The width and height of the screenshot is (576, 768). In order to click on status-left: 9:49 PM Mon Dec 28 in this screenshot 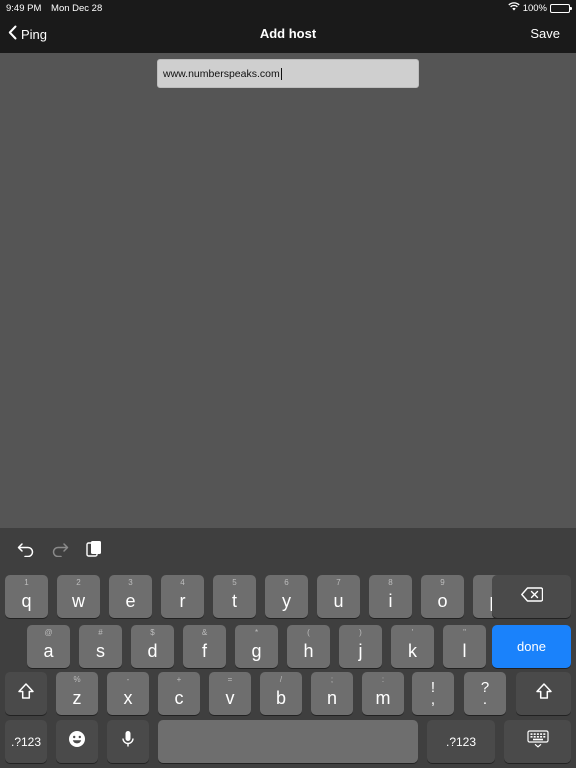, I will do `click(57, 8)`.